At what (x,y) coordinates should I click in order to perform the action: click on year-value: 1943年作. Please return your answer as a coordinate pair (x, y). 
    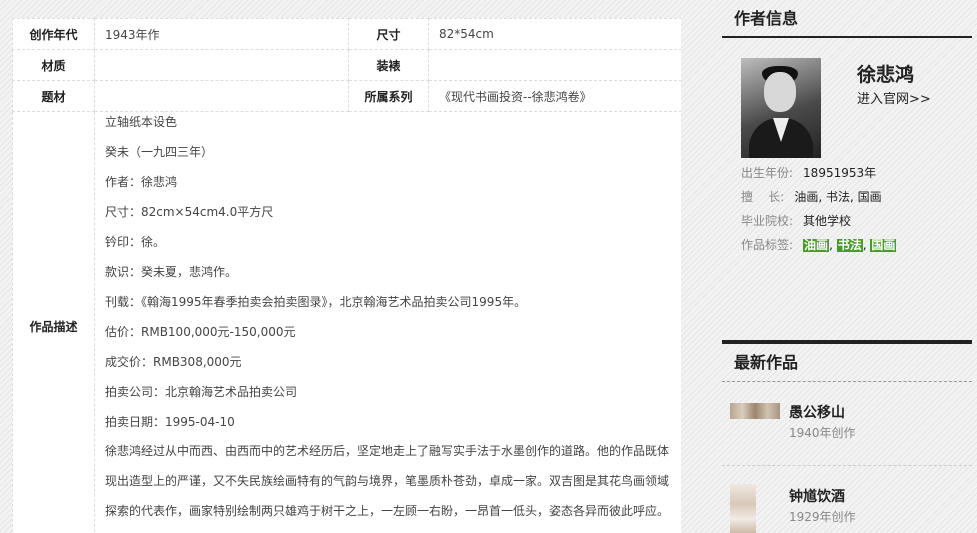
    Looking at the image, I should click on (221, 34).